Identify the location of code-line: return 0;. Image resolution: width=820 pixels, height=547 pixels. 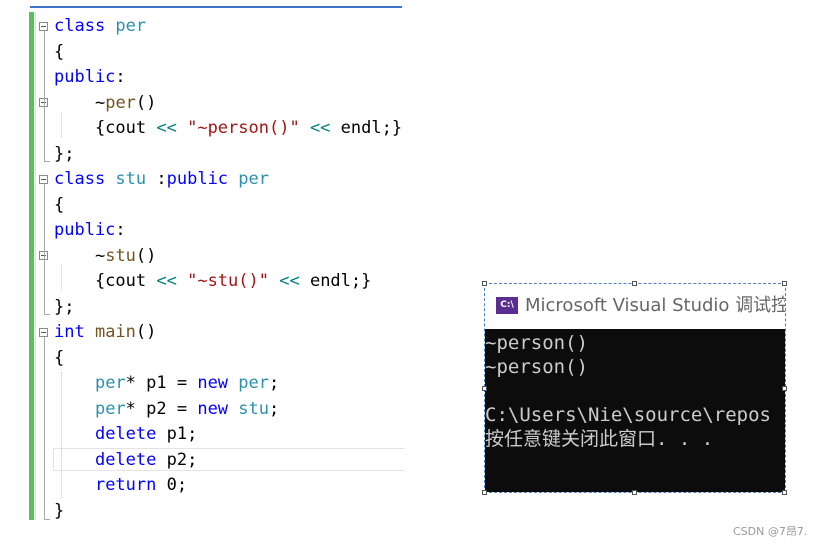
(120, 485).